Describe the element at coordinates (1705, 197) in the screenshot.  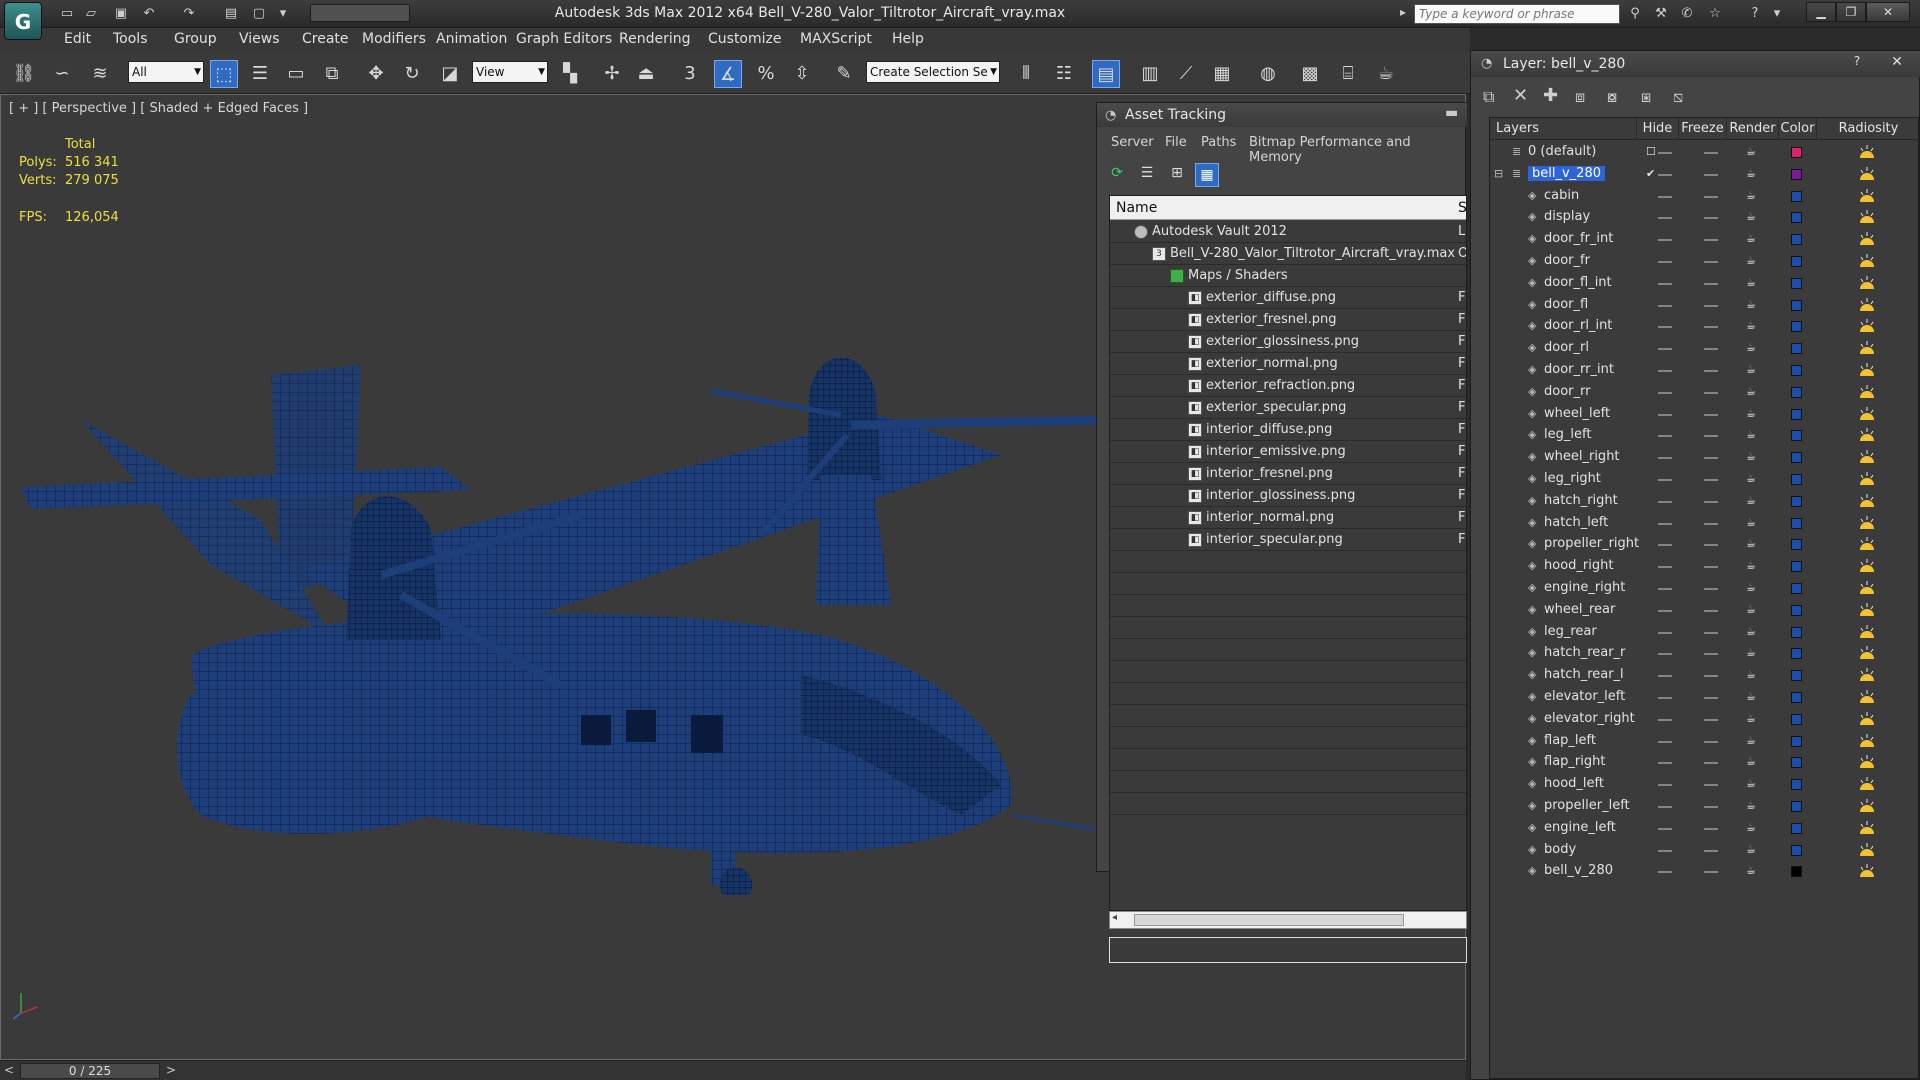
I see `object-row: ◈ cabin ☕` at that location.